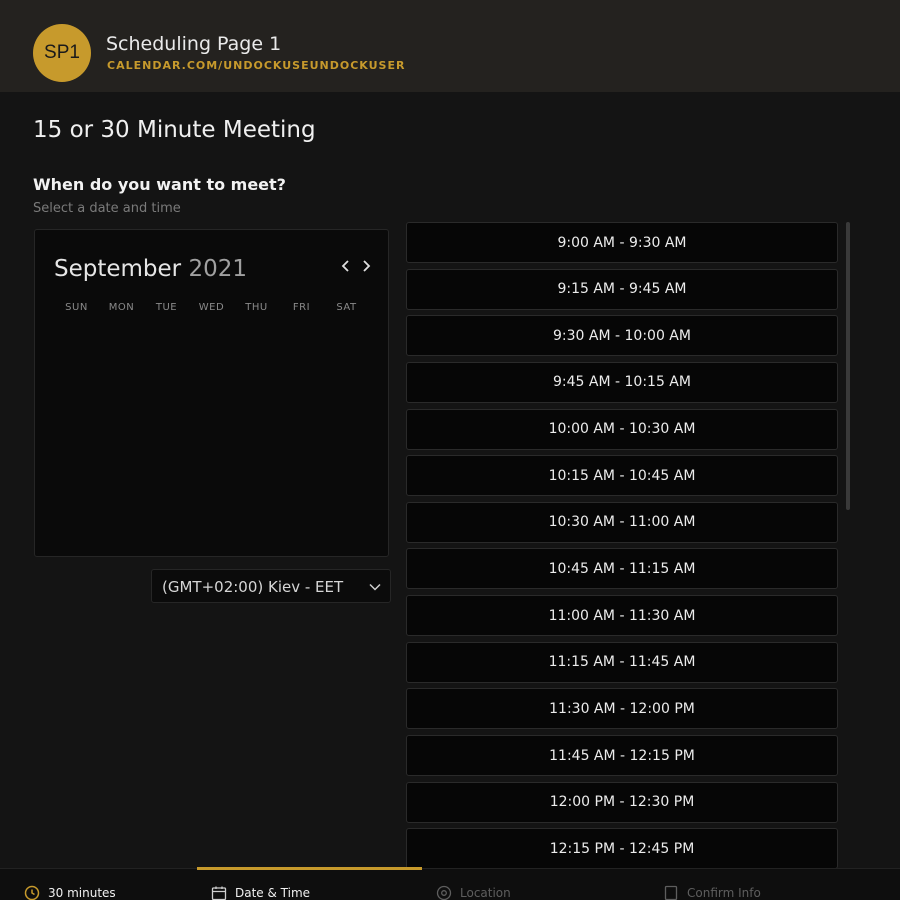 This screenshot has width=900, height=900. Describe the element at coordinates (622, 662) in the screenshot. I see `time-slot: 11:15 AM - 11:45 AM` at that location.